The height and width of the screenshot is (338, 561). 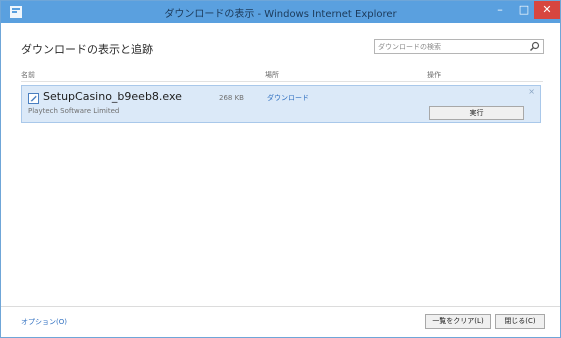 I want to click on window-title: ダウンロードの表示 - Windows Internet Explorer, so click(x=280, y=14).